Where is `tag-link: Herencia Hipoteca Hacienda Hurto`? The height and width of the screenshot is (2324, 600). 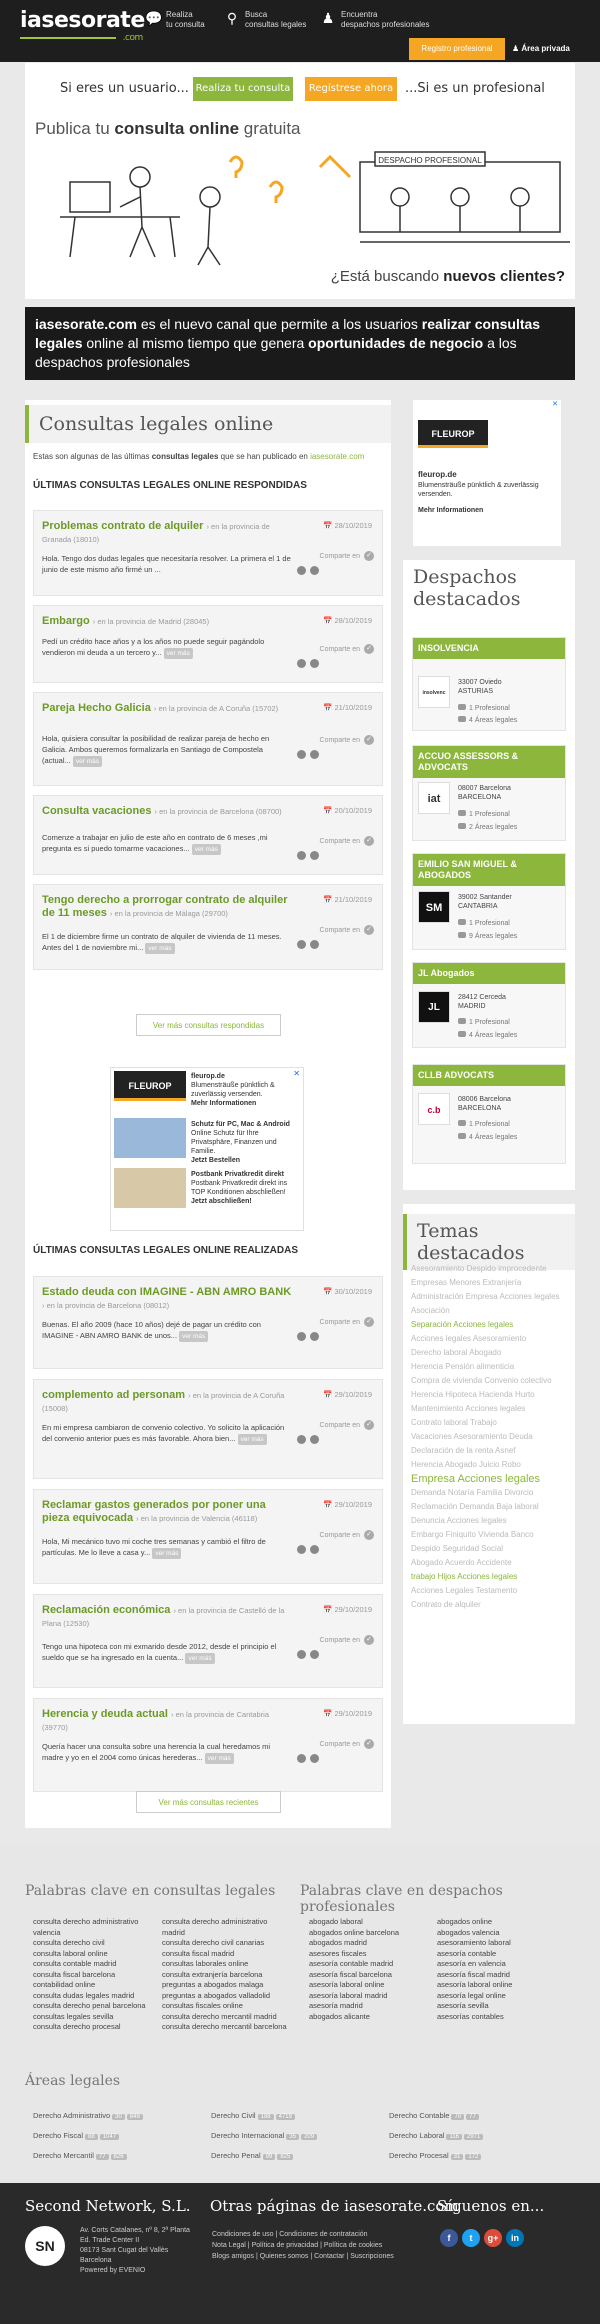 tag-link: Herencia Hipoteca Hacienda Hurto is located at coordinates (491, 1395).